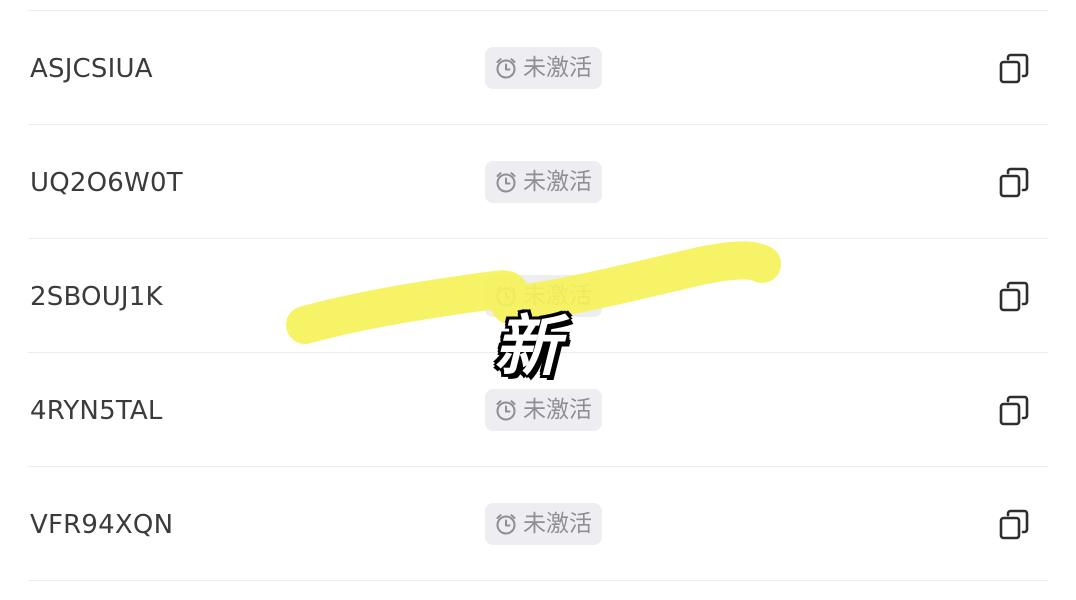 The height and width of the screenshot is (600, 1076). I want to click on code-text: ASJCSIUA, so click(91, 69).